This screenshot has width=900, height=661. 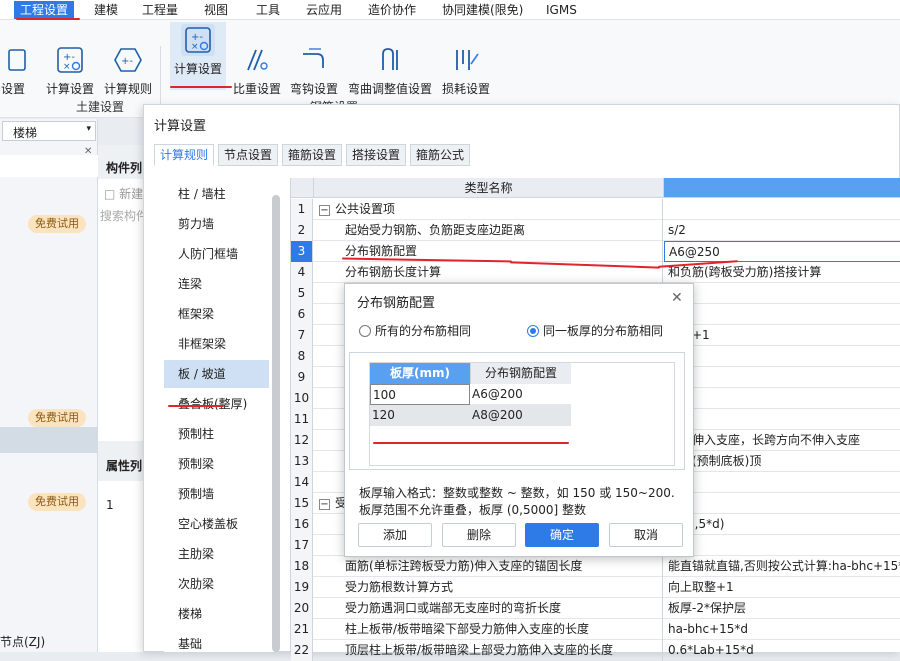 What do you see at coordinates (517, 493) in the screenshot?
I see `format-hint: 板厚输入格式：整数或整数 ~ 整数，如 150 或 150~200.` at bounding box center [517, 493].